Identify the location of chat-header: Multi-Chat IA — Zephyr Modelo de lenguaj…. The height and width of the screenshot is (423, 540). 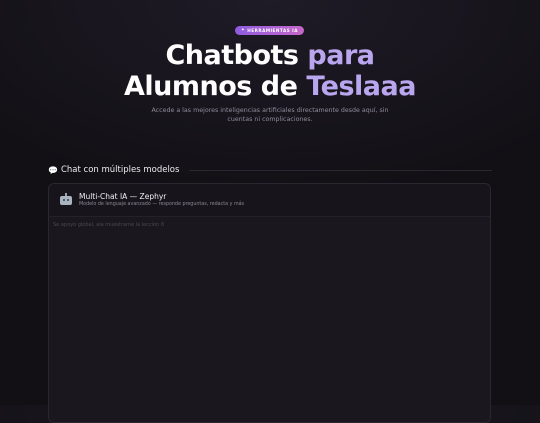
(269, 200).